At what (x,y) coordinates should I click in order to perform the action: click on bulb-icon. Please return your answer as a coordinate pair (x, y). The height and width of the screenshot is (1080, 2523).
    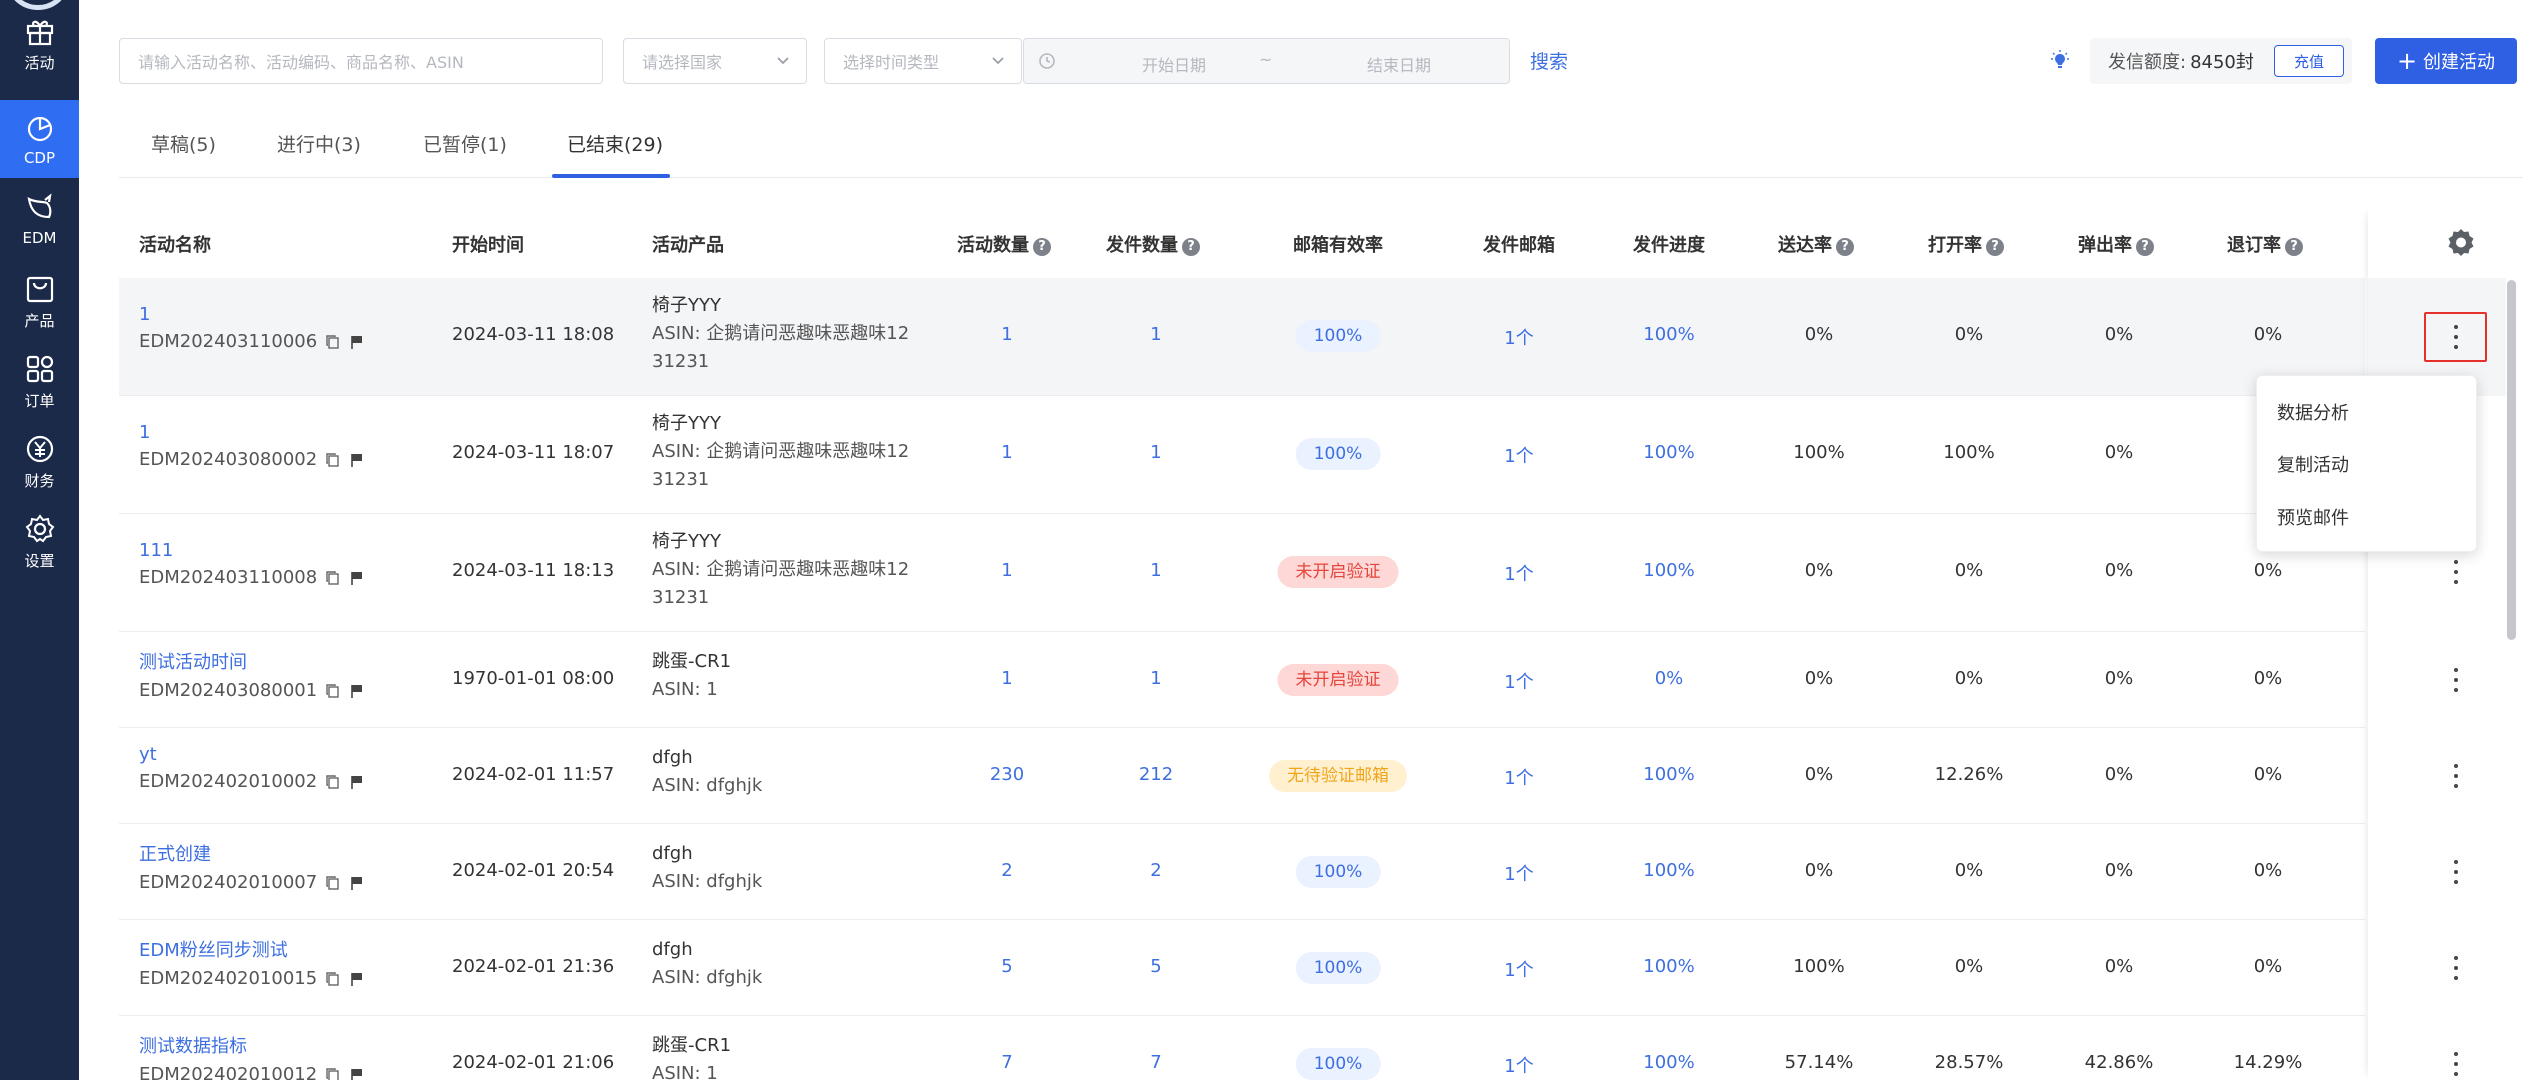
    Looking at the image, I should click on (2060, 61).